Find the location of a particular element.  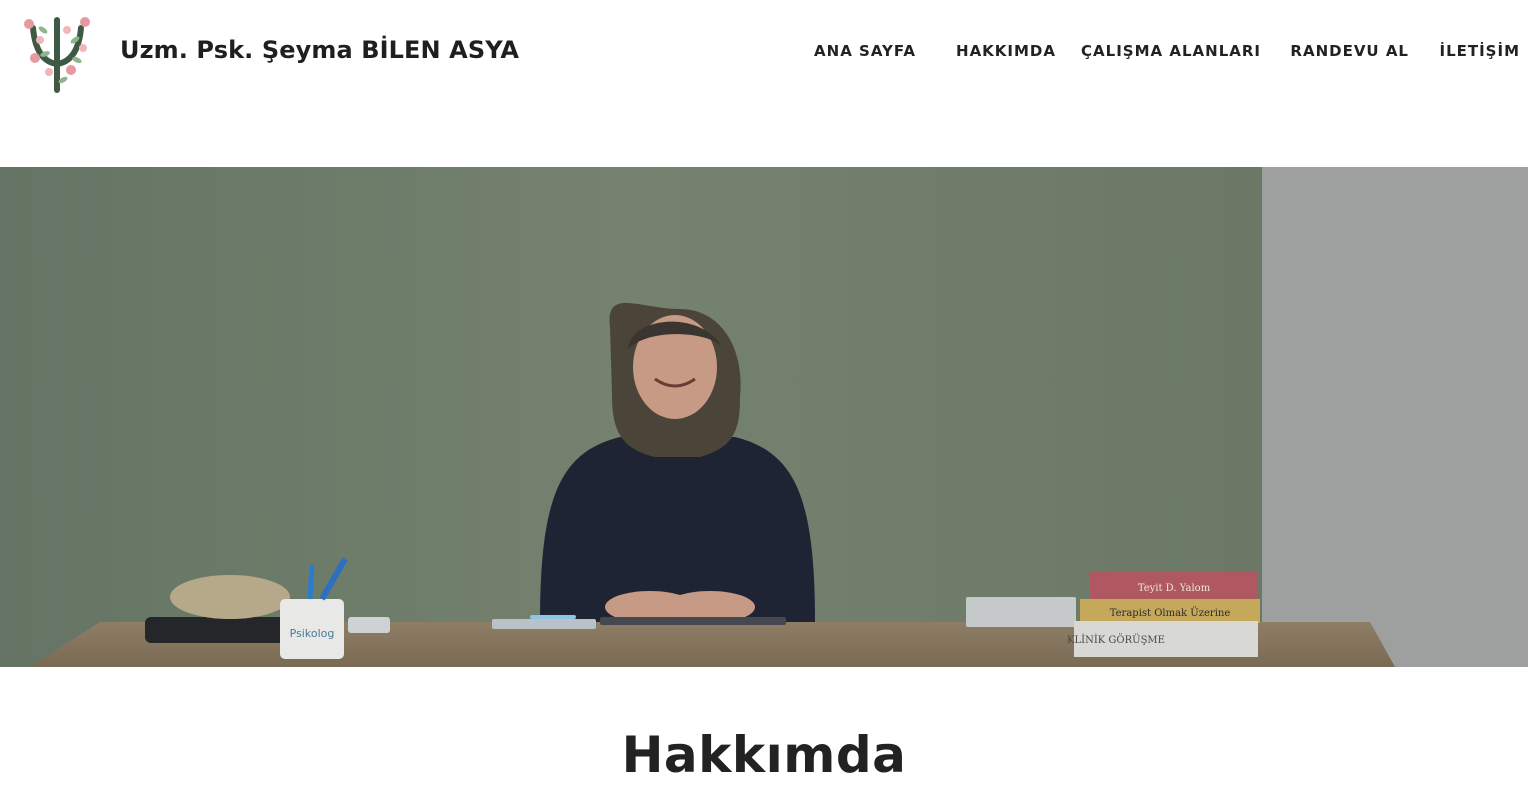

nav-appointment: RANDEVU AL is located at coordinates (1349, 51).